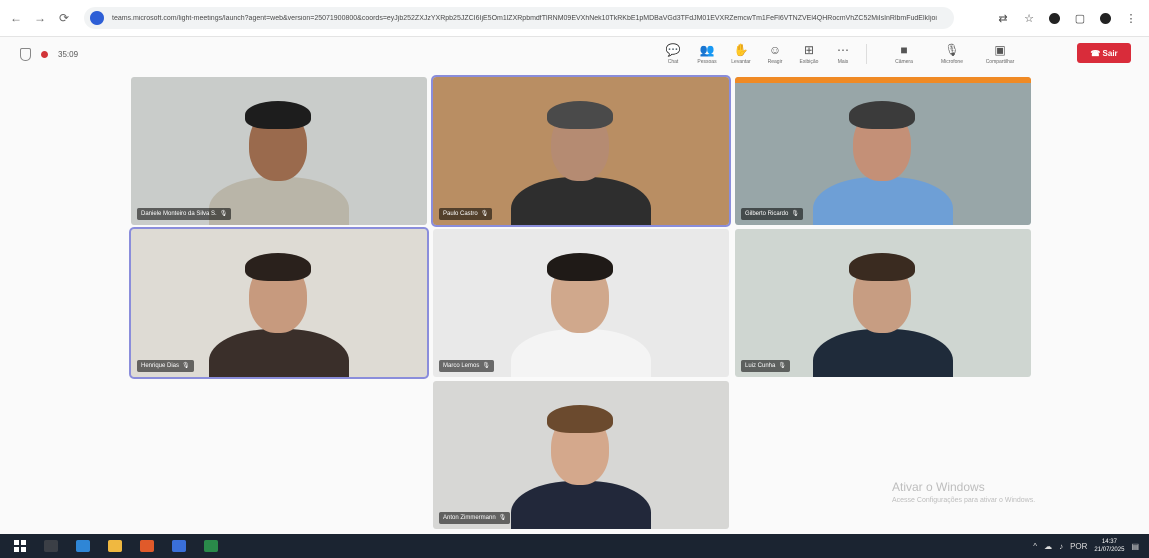 The image size is (1149, 558). I want to click on tray-chevron-icon: ^, so click(1035, 546).